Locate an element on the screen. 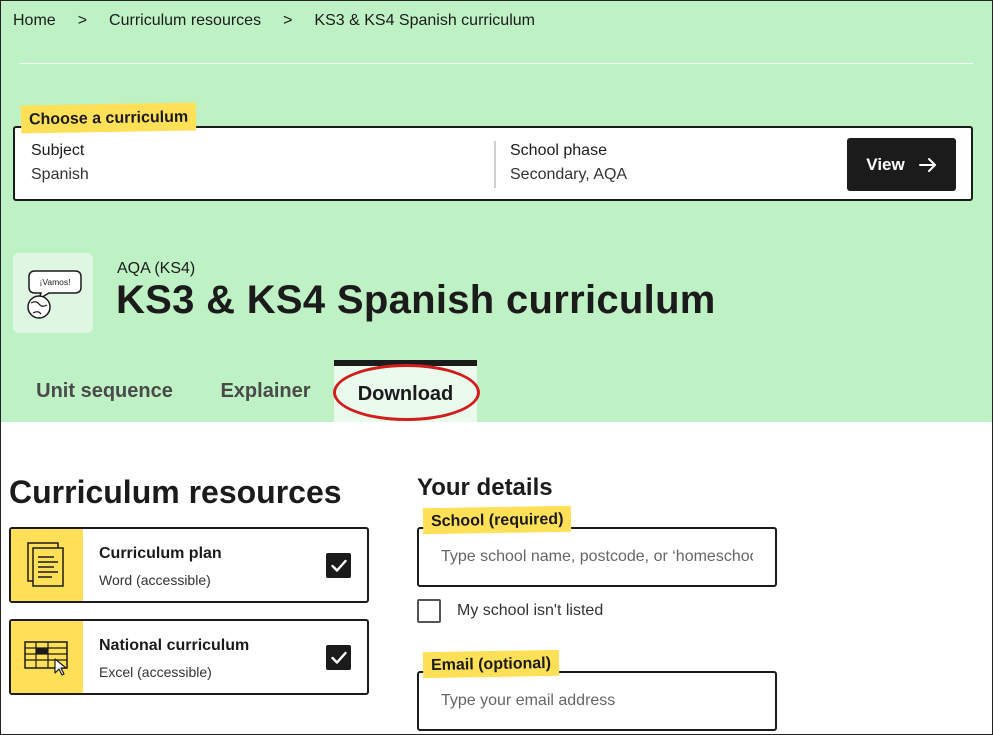  view-button-label: View is located at coordinates (885, 164).